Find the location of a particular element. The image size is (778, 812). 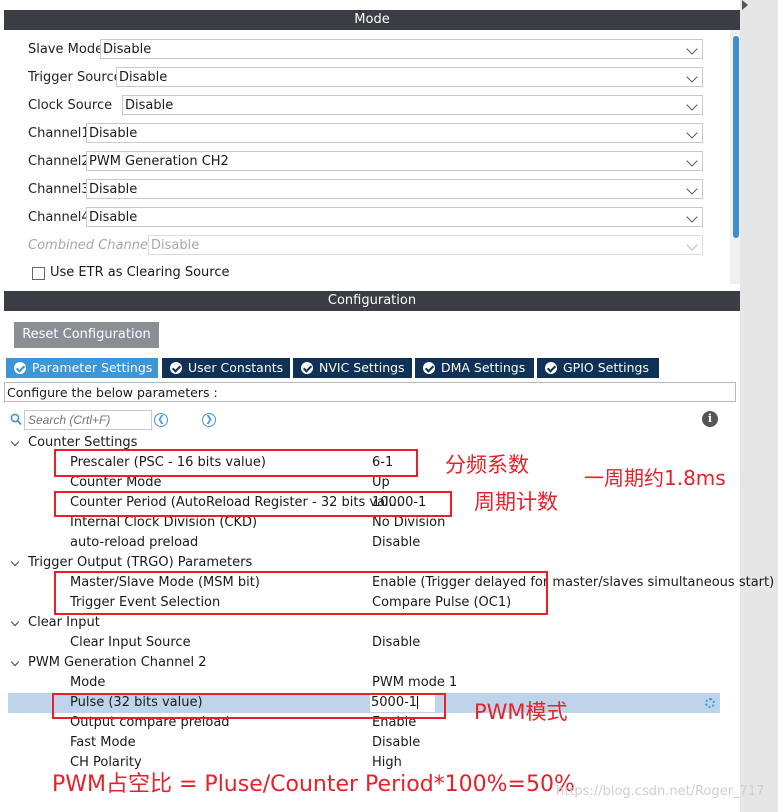

tab-dma-settings: DMA Settings is located at coordinates (474, 368).